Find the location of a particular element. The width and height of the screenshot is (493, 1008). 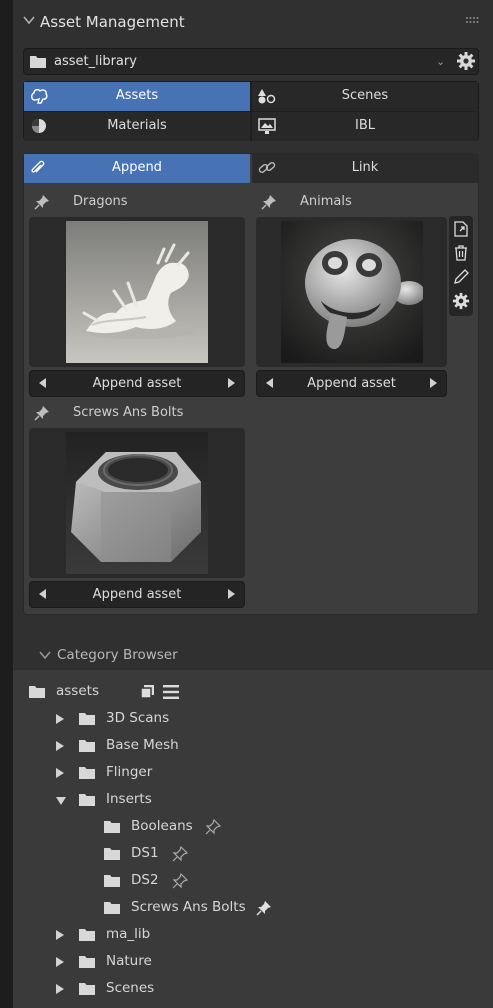

library-dropdown: asset_library ⌄ is located at coordinates (251, 61).